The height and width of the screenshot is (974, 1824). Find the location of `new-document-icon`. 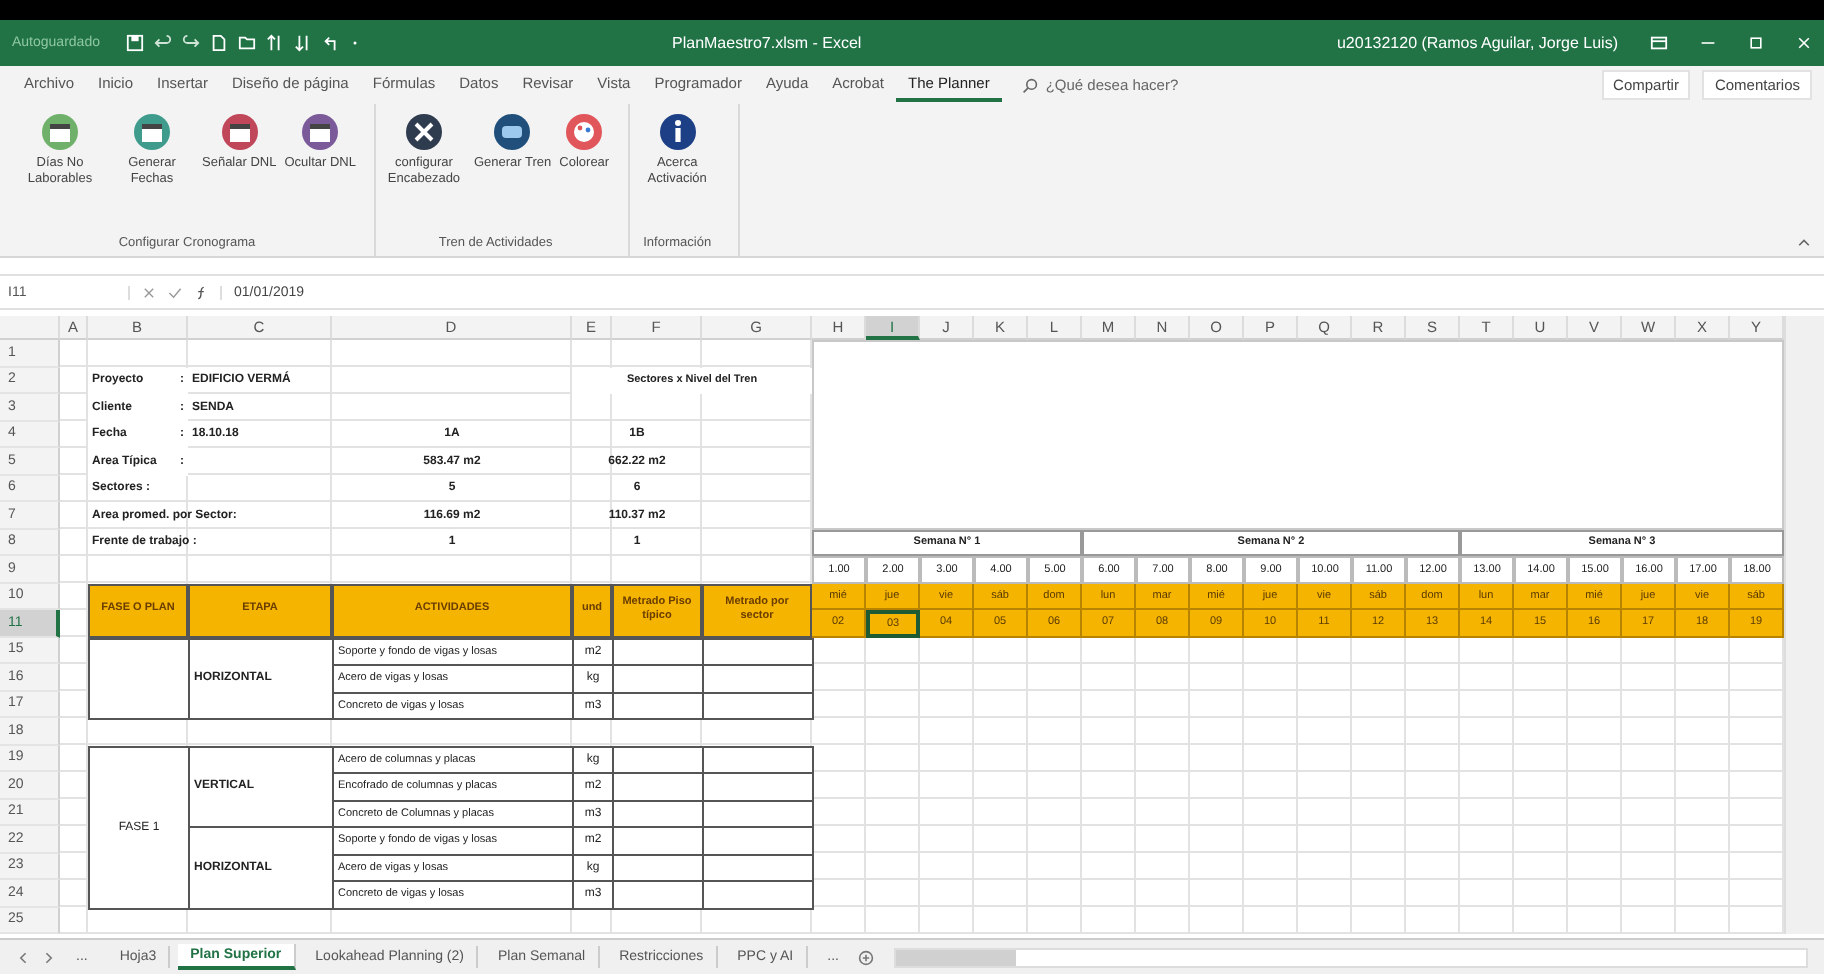

new-document-icon is located at coordinates (218, 43).